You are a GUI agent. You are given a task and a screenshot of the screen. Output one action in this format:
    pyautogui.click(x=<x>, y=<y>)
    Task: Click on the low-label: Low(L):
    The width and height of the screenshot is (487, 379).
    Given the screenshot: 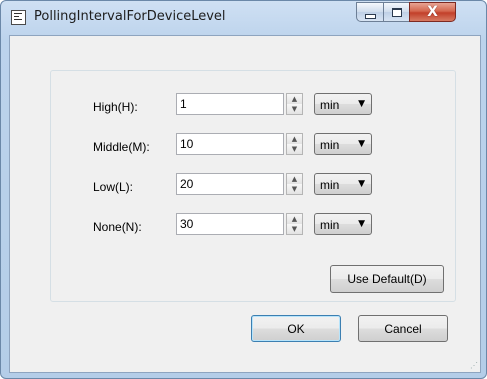 What is the action you would take?
    pyautogui.click(x=113, y=187)
    